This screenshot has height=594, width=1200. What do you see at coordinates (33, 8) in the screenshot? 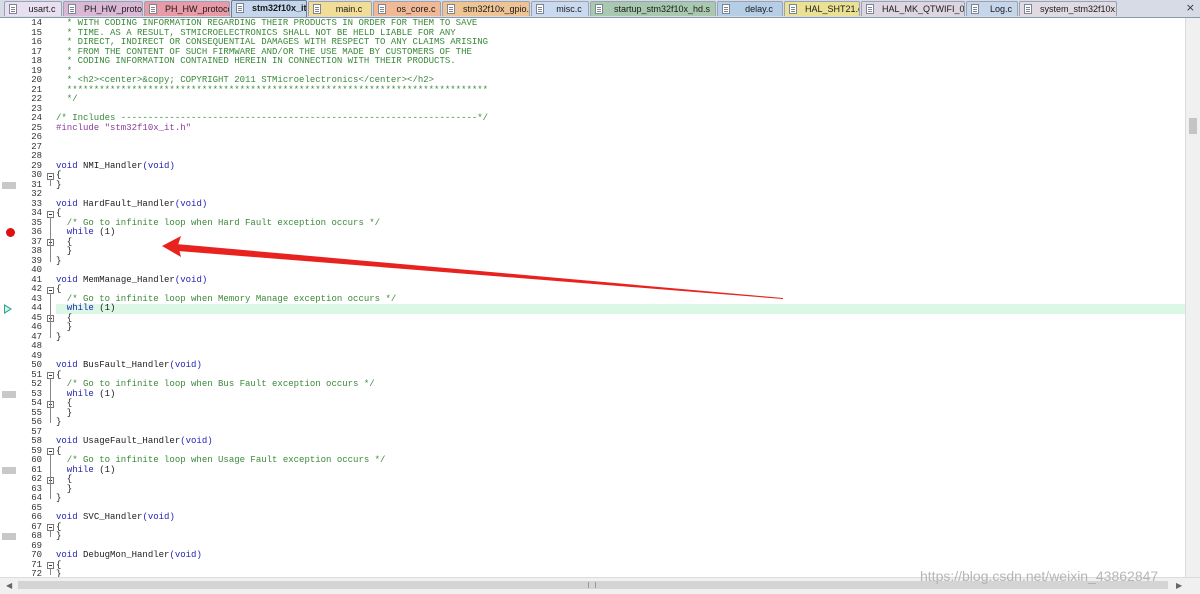
I see `tab-usart-c: usart.c` at bounding box center [33, 8].